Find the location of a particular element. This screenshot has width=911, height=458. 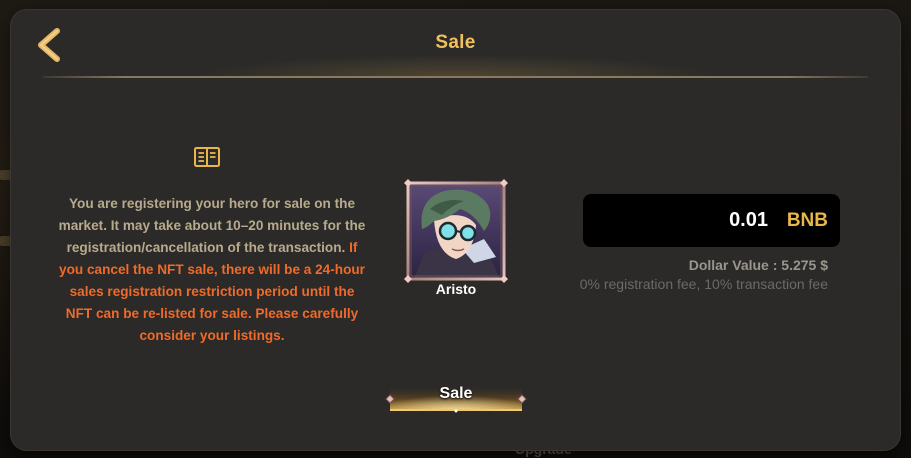

title-divider is located at coordinates (455, 77).